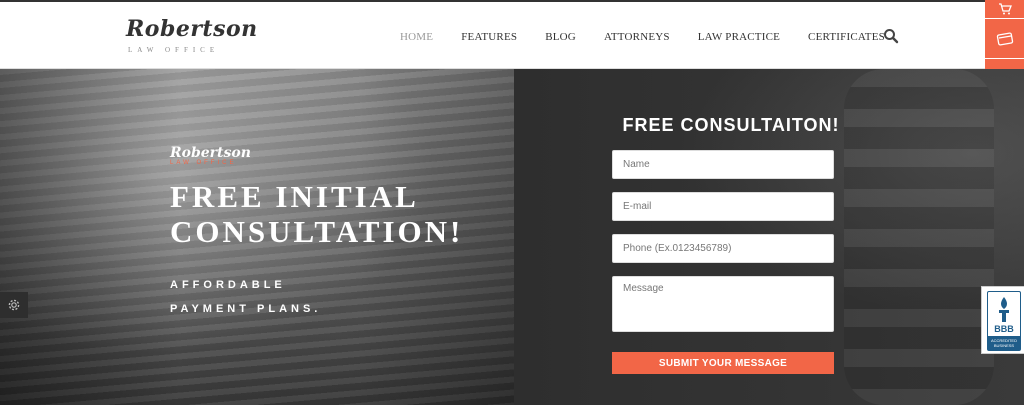  Describe the element at coordinates (1004, 309) in the screenshot. I see `torch-icon` at that location.